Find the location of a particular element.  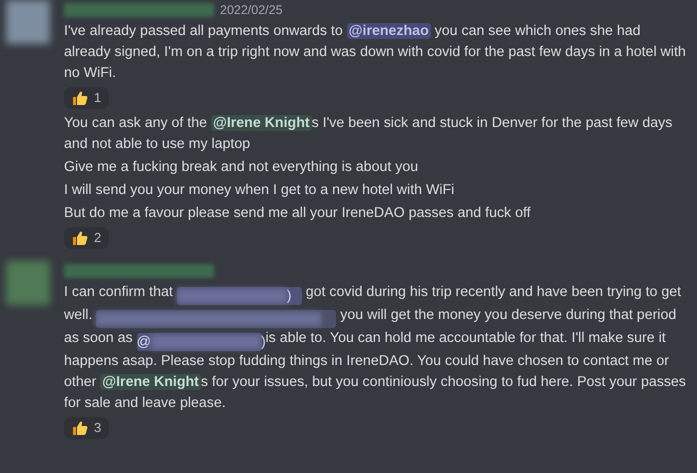

reaction-button: 3 is located at coordinates (87, 428).